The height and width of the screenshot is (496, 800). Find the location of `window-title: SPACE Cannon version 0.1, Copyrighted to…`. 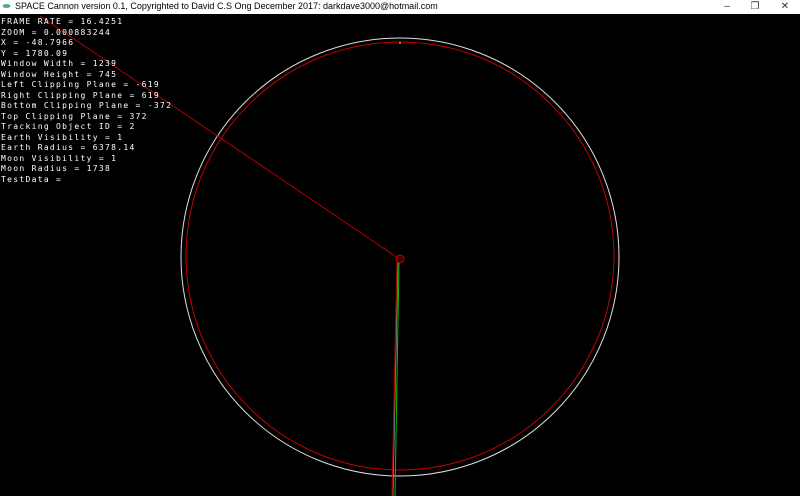

window-title: SPACE Cannon version 0.1, Copyrighted to… is located at coordinates (226, 6).